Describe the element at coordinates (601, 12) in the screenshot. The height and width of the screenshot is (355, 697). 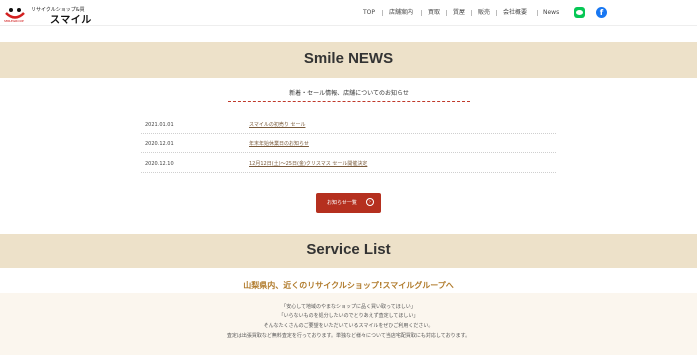
I see `facebook-icon: f` at that location.